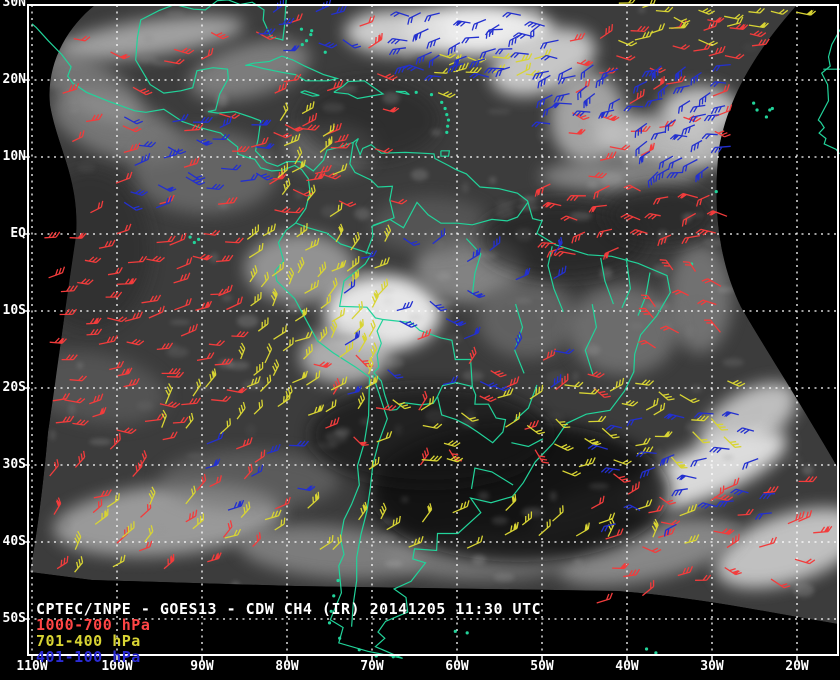  I want to click on lon-label: 60W, so click(457, 666).